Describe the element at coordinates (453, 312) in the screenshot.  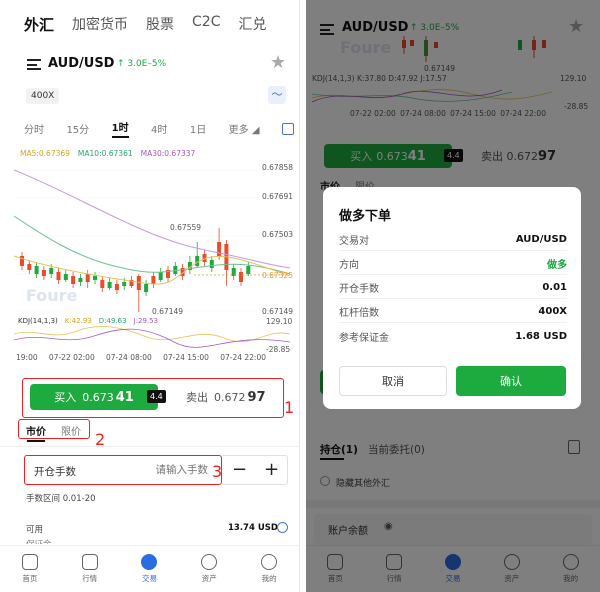
I see `dialog-row-leverage: 杠杆倍数 400X` at that location.